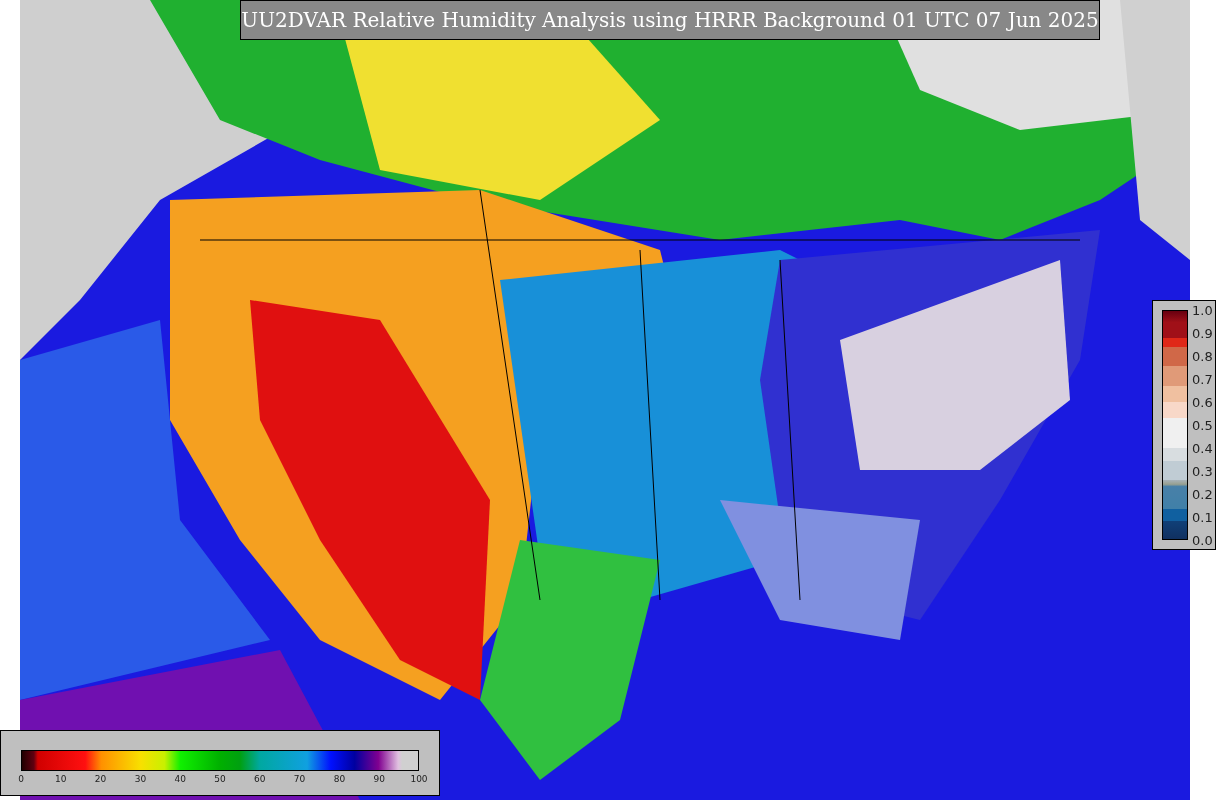  What do you see at coordinates (419, 779) in the screenshot?
I see `tick-label: 100` at bounding box center [419, 779].